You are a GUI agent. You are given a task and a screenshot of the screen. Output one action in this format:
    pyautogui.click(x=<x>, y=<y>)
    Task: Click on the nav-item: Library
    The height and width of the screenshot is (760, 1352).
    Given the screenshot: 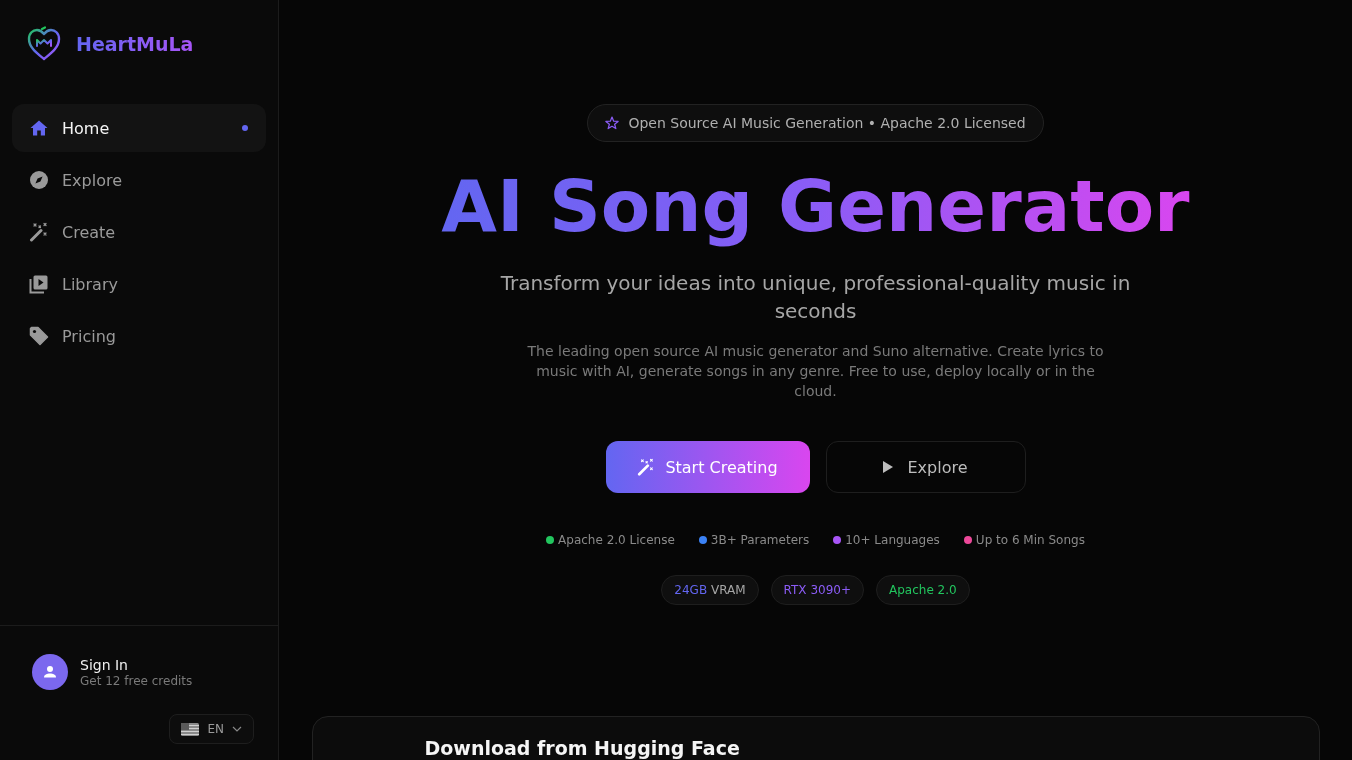 What is the action you would take?
    pyautogui.click(x=139, y=284)
    